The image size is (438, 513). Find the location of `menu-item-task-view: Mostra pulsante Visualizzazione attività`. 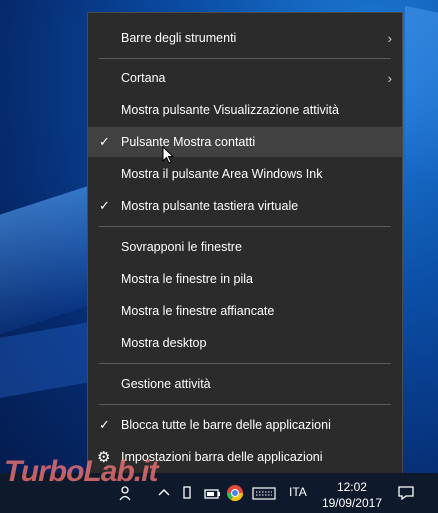

menu-item-task-view: Mostra pulsante Visualizzazione attività is located at coordinates (245, 110).